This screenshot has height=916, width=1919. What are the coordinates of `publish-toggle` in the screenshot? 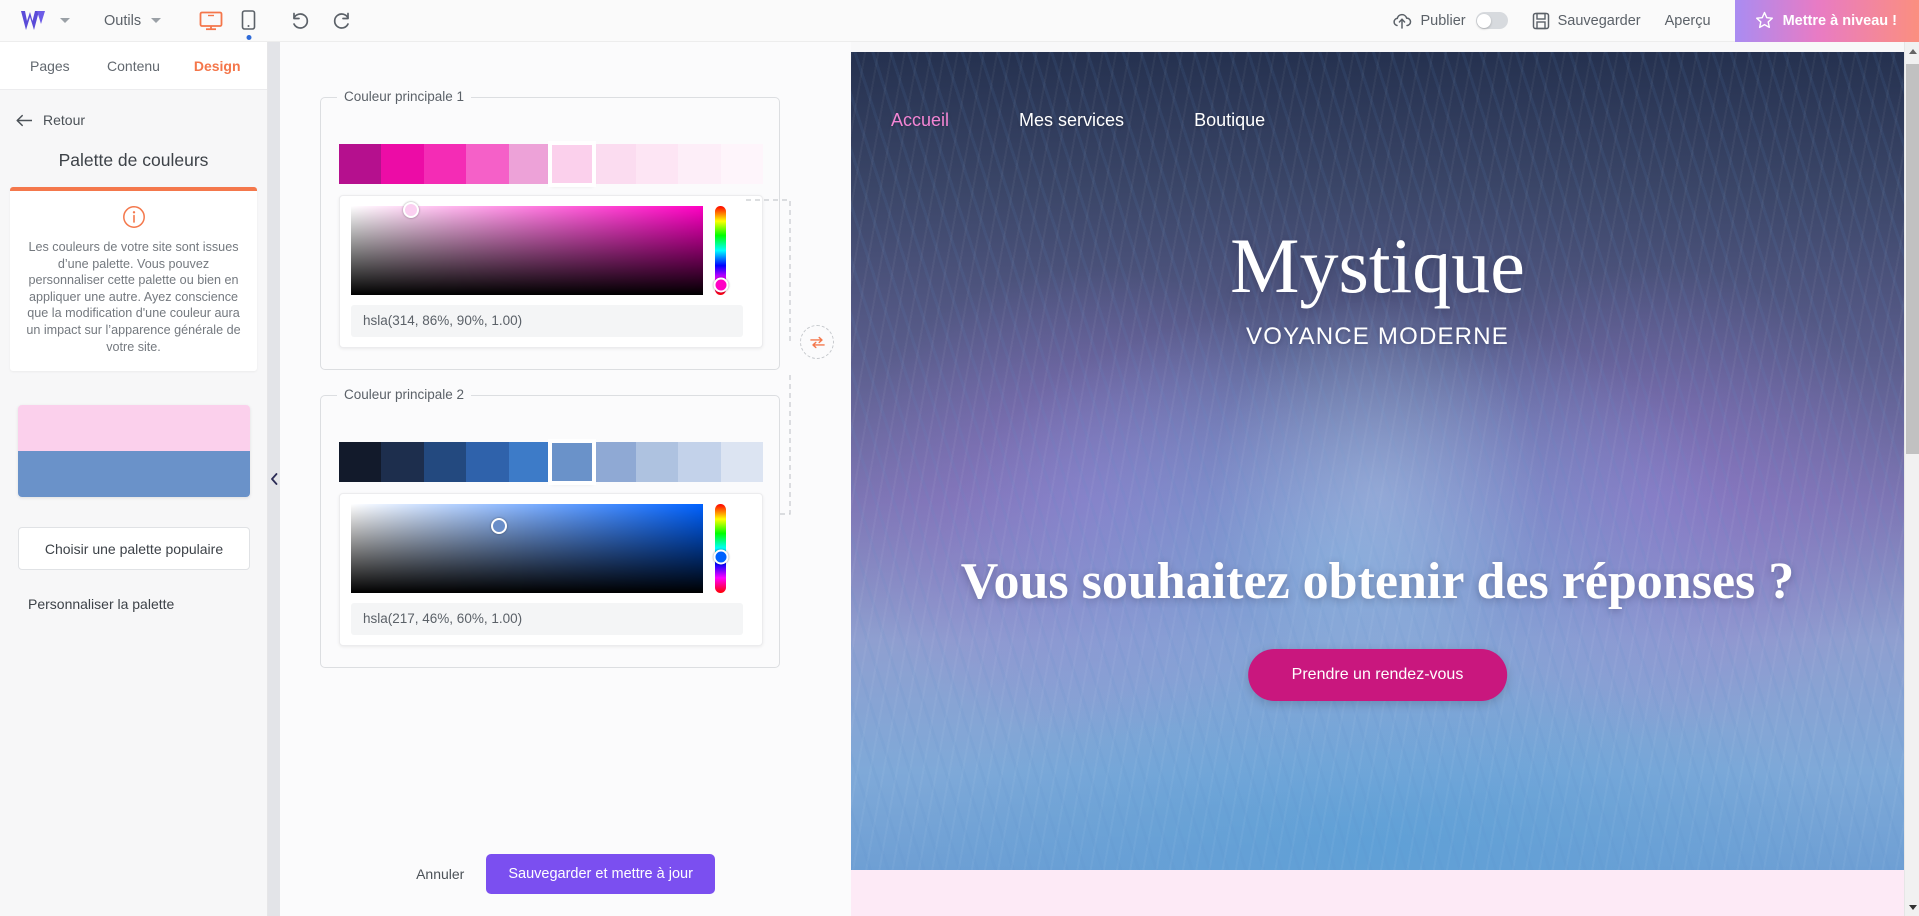 It's located at (1491, 20).